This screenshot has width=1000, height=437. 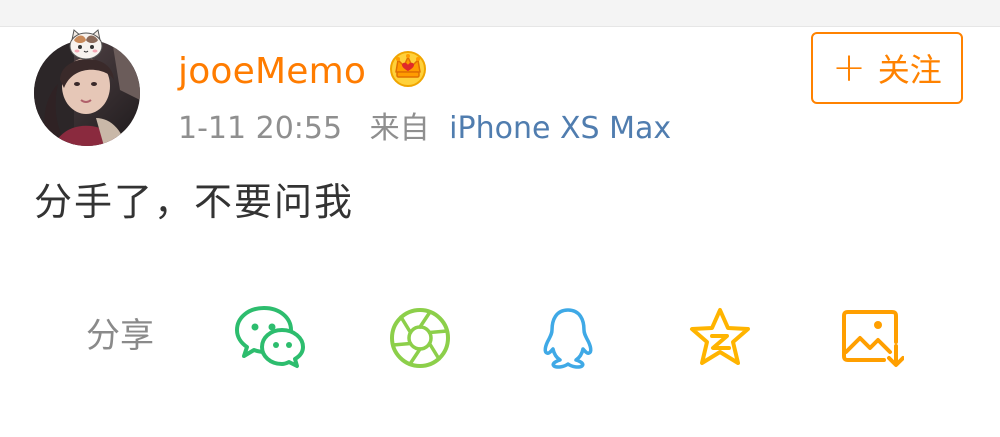 I want to click on cat-sticker-icon, so click(x=86, y=45).